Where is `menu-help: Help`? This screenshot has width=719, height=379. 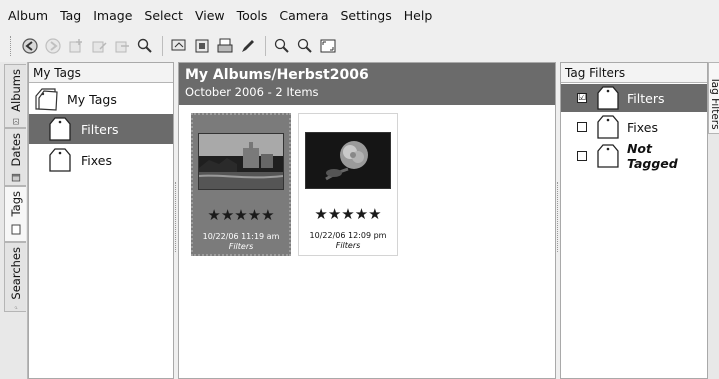 menu-help: Help is located at coordinates (418, 15).